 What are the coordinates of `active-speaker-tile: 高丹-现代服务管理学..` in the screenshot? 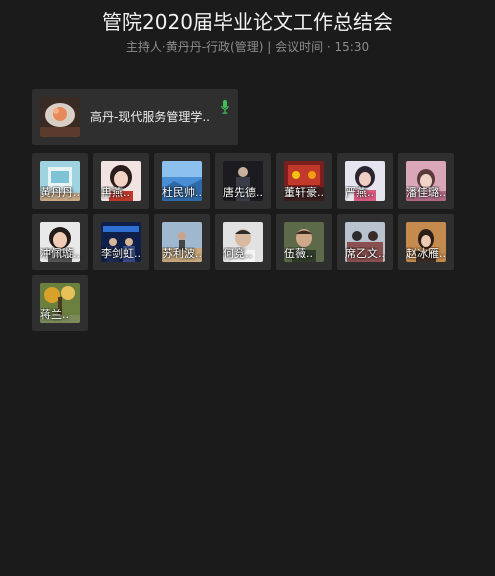 It's located at (135, 117).